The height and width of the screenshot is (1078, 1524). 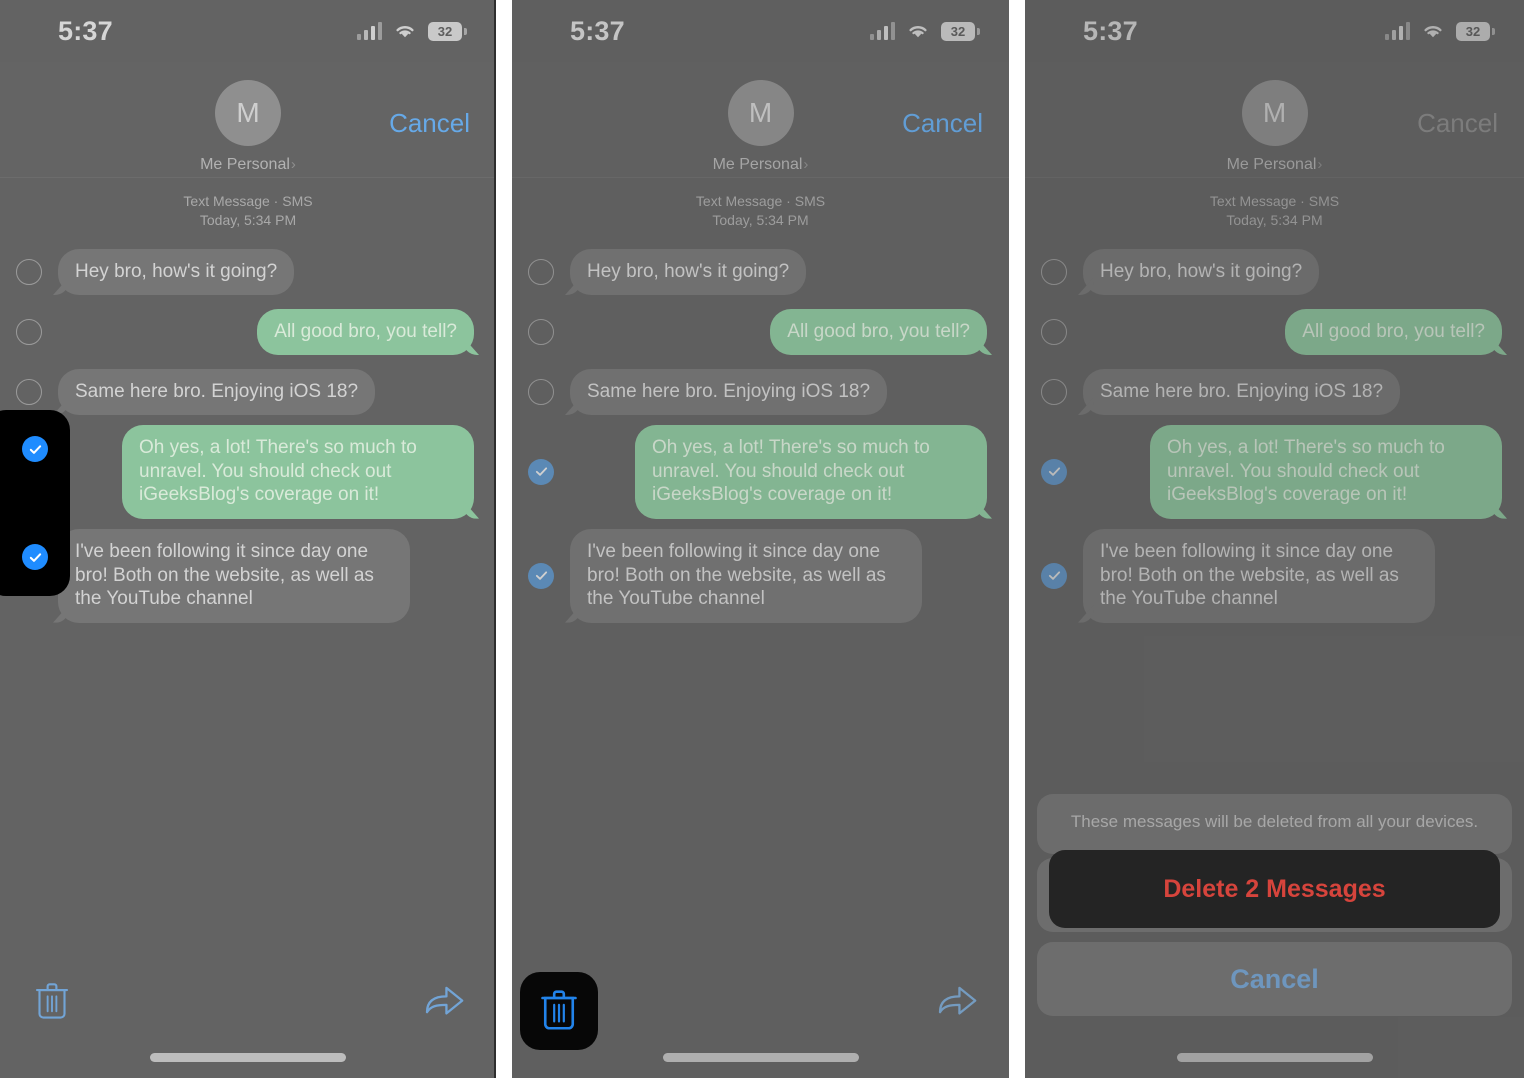 I want to click on selection-toolbar, so click(x=248, y=1000).